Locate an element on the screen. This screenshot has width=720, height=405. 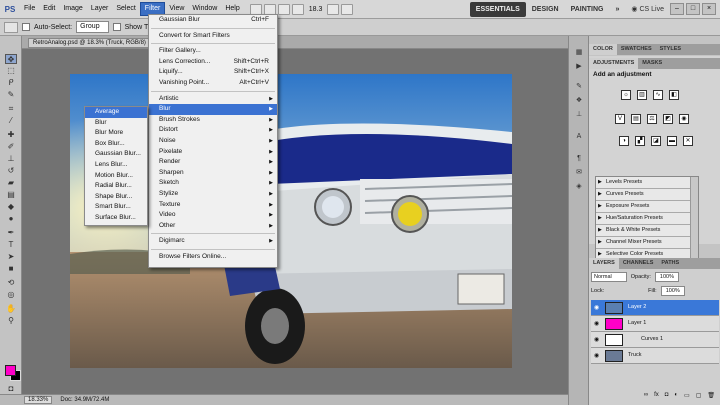
lasso-tool-icon: ᑭ is located at coordinates (11, 83).